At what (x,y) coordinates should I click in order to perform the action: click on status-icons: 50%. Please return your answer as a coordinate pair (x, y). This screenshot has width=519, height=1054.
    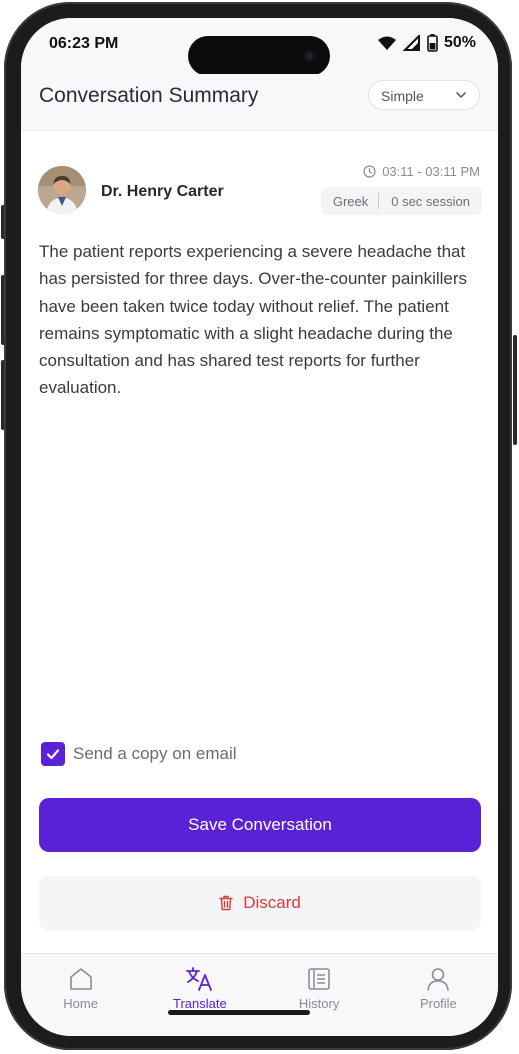
    Looking at the image, I should click on (426, 43).